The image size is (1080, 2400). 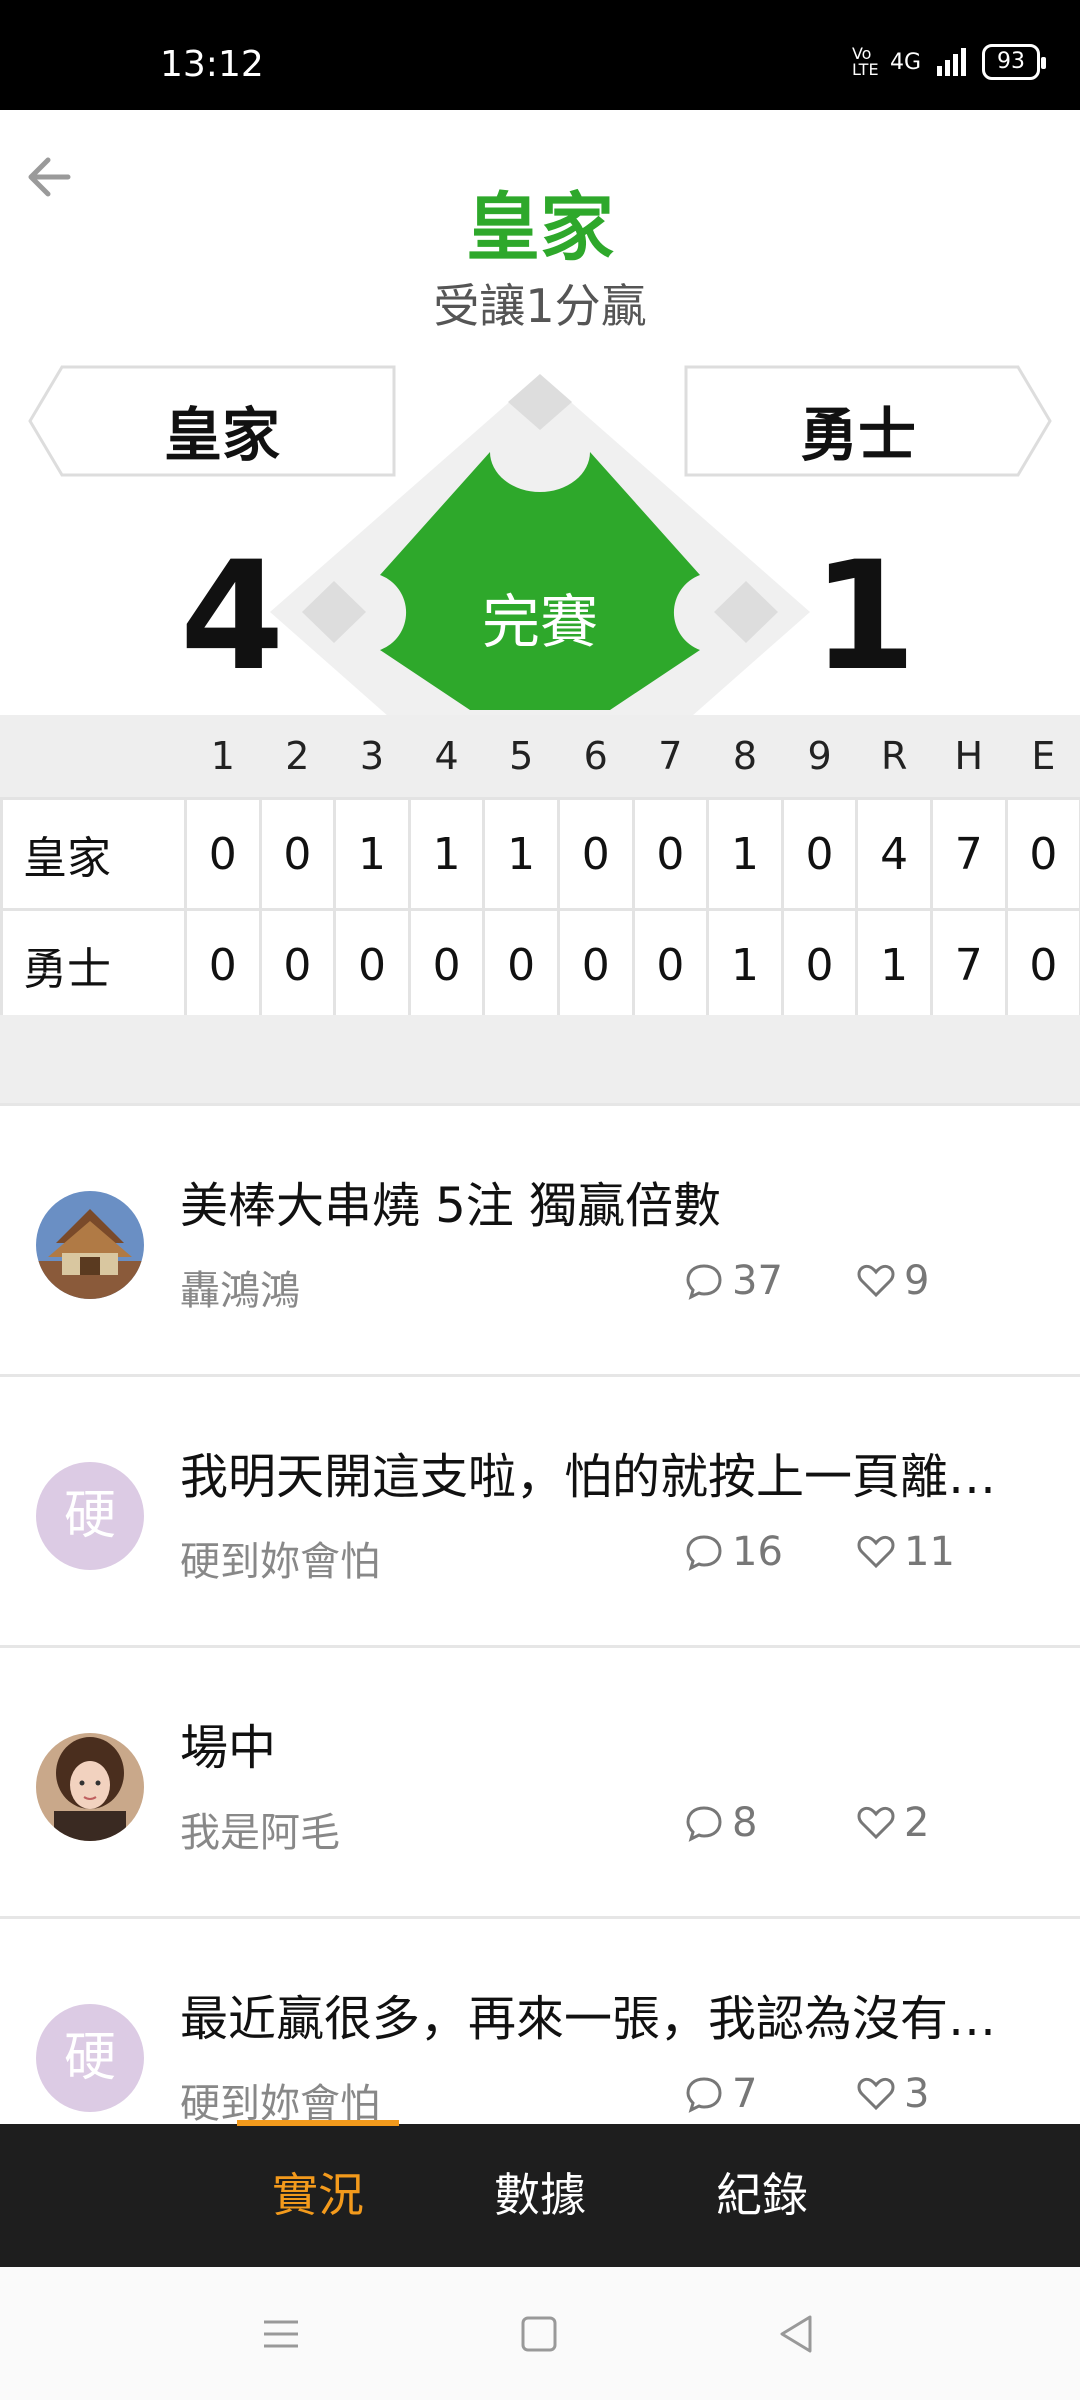 What do you see at coordinates (260, 1829) in the screenshot?
I see `post-author: 我是阿毛` at bounding box center [260, 1829].